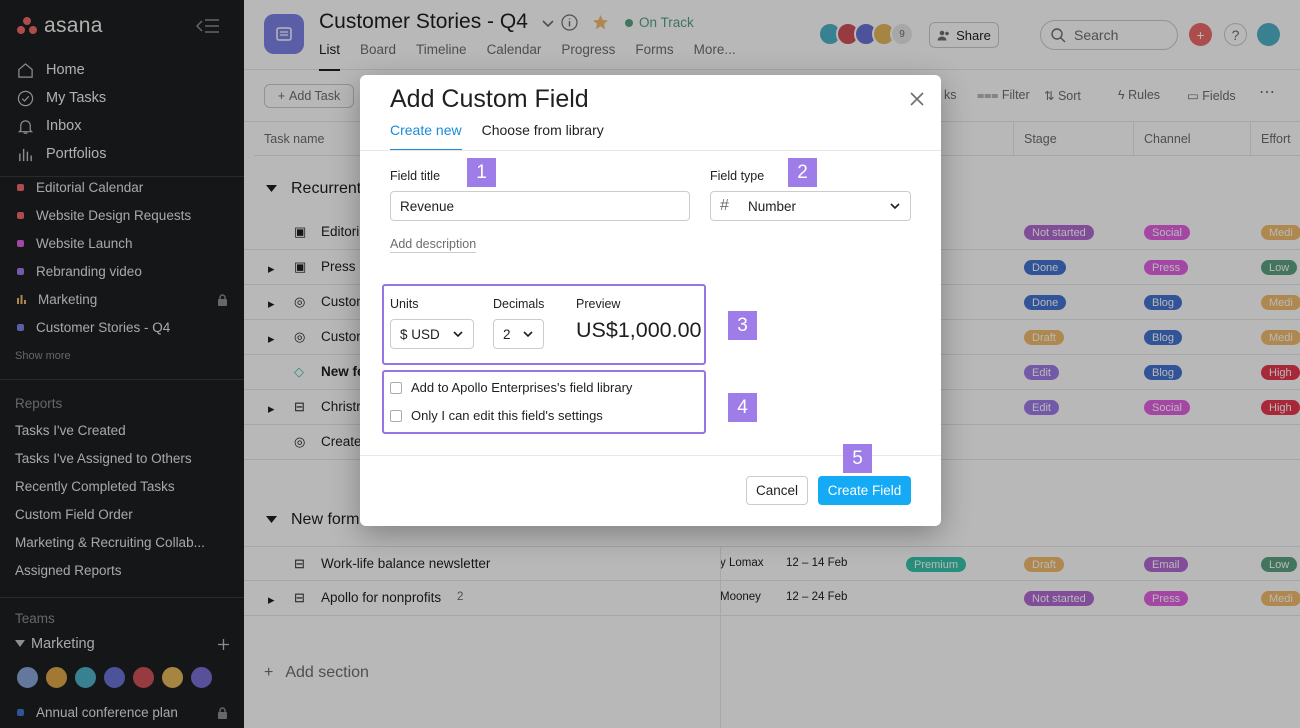  Describe the element at coordinates (777, 490) in the screenshot. I see `cancel-button: Cancel` at that location.